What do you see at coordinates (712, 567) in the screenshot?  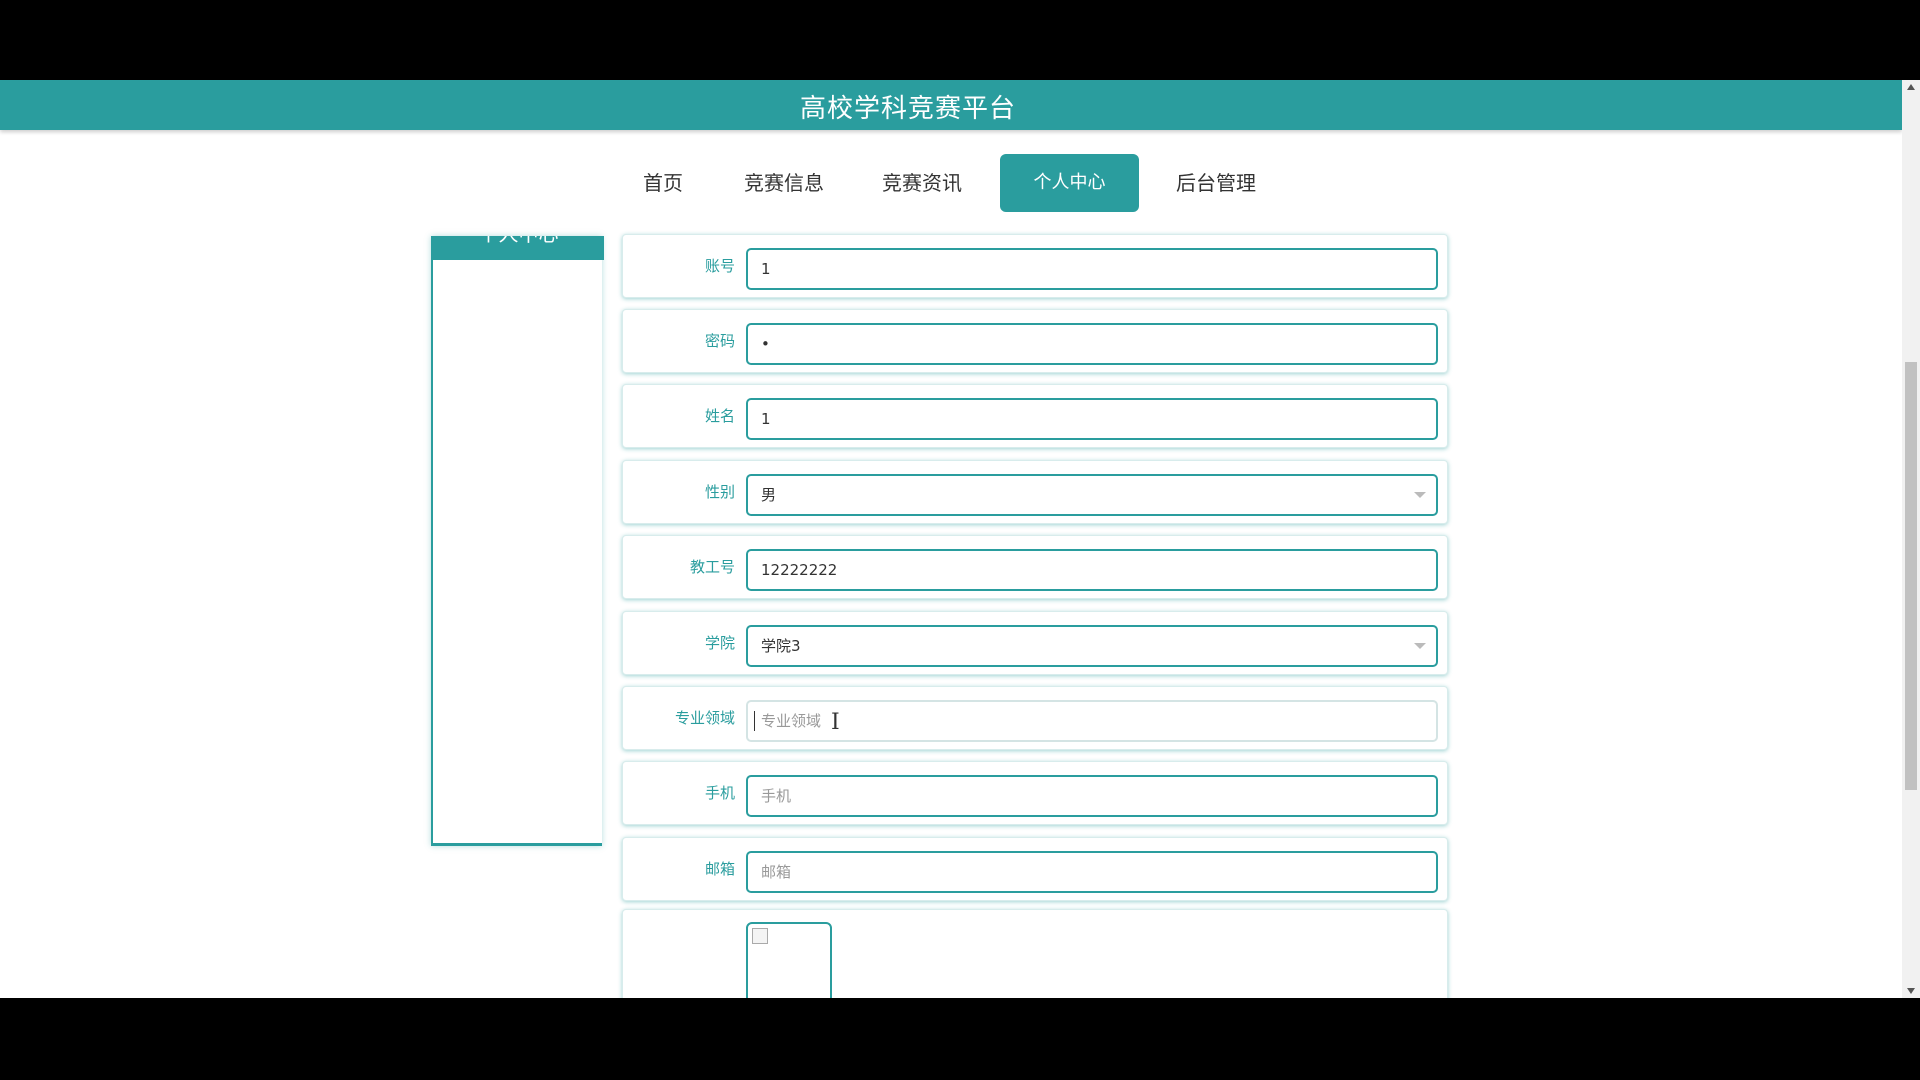 I see `staff-id-label: 教工号` at bounding box center [712, 567].